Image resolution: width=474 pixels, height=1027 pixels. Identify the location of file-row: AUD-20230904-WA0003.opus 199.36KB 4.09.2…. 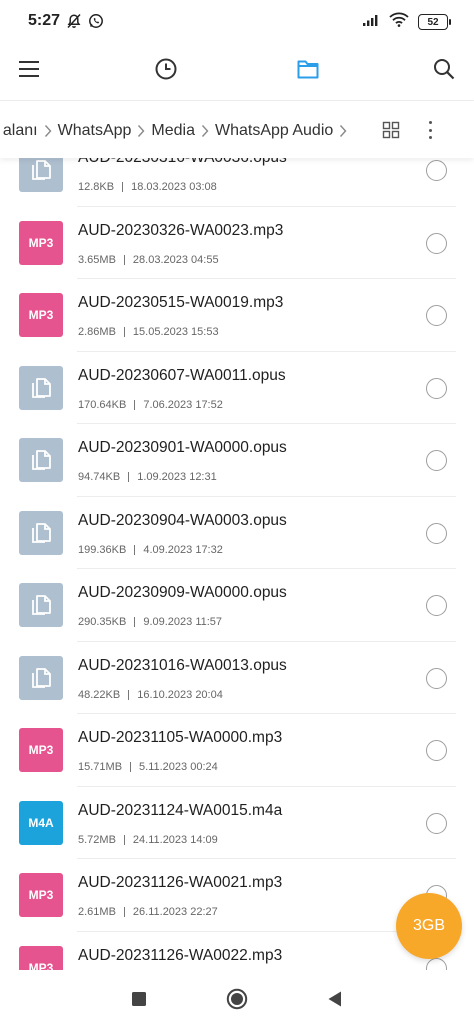
(237, 533).